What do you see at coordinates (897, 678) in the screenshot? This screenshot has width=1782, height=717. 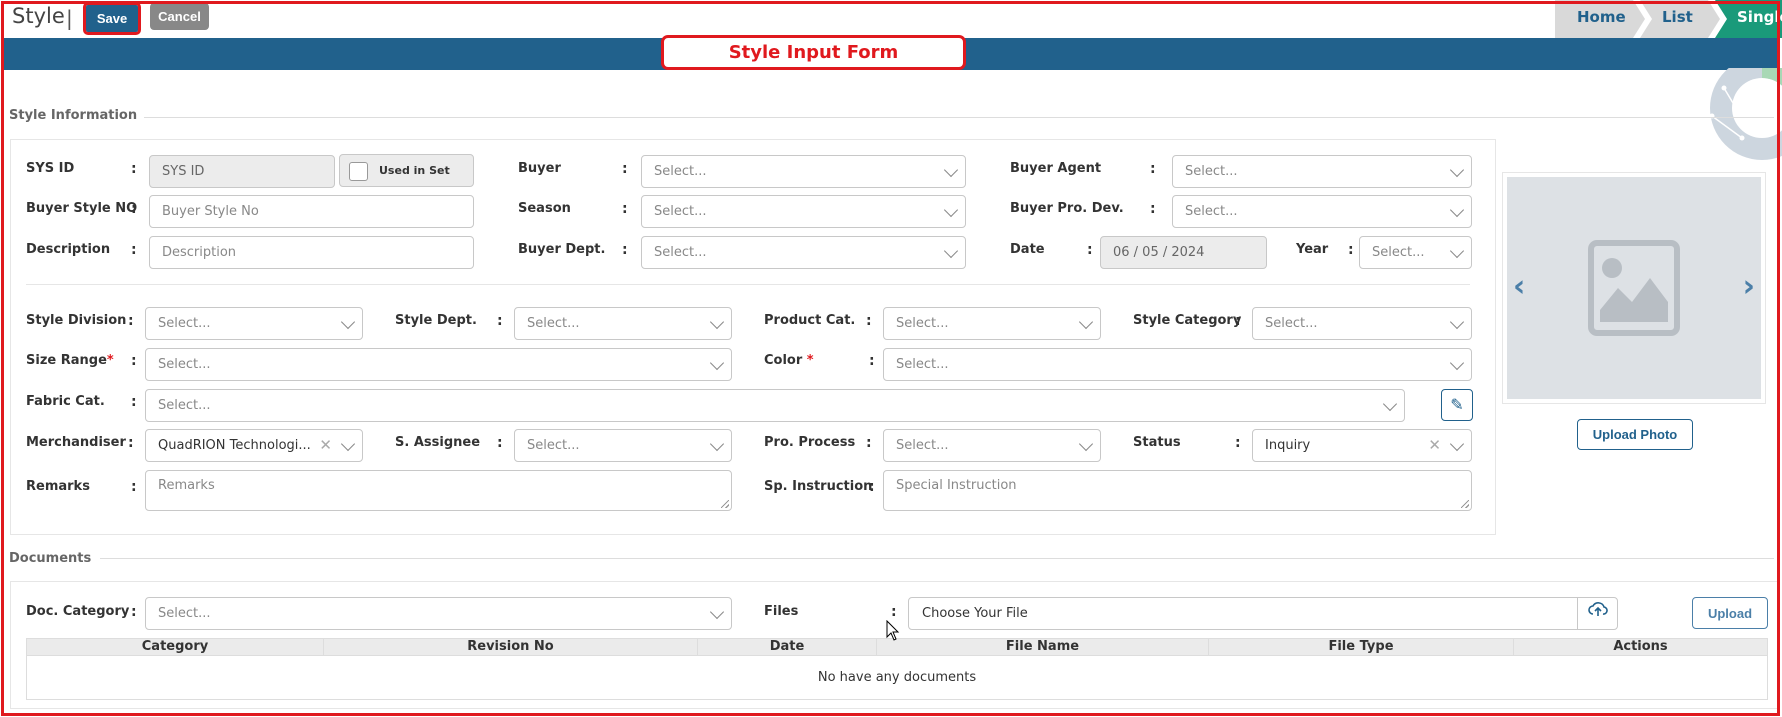 I see `empty-table-message: No have any documents` at bounding box center [897, 678].